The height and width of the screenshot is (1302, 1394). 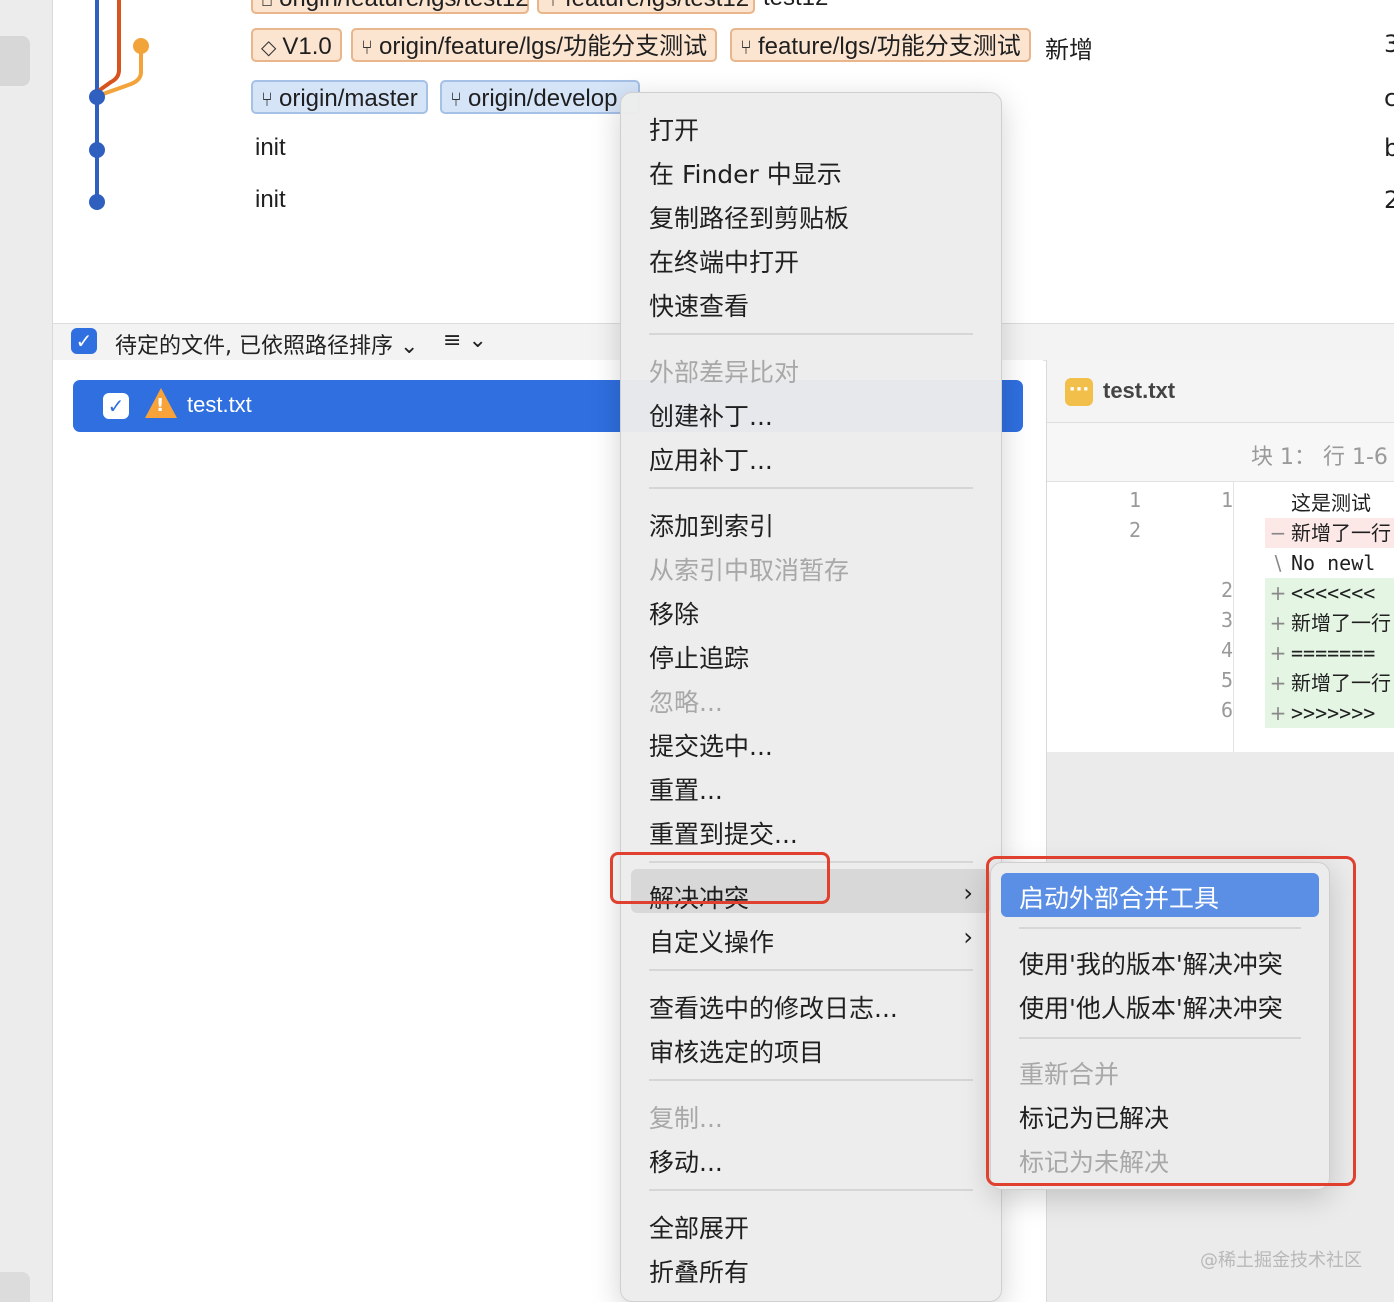 What do you see at coordinates (119, 105) in the screenshot?
I see `commit-graph-lines` at bounding box center [119, 105].